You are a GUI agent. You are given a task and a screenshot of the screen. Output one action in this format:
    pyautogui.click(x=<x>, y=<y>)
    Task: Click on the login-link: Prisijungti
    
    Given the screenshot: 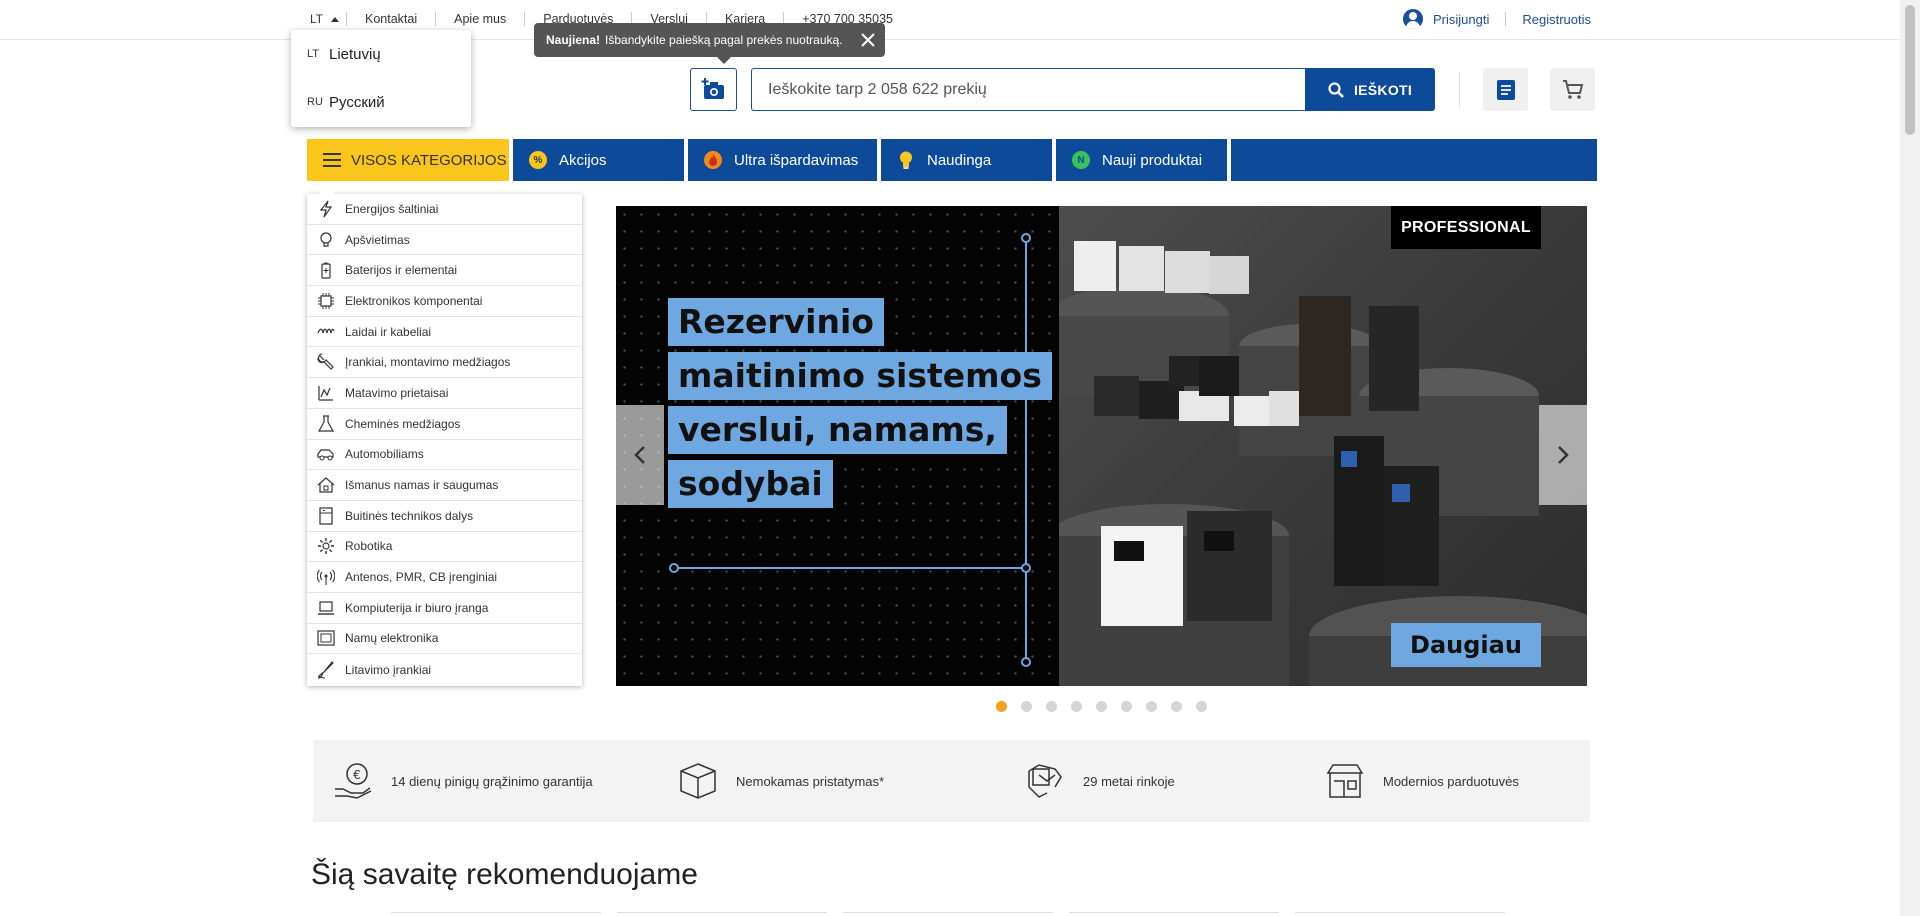 What is the action you would take?
    pyautogui.click(x=1461, y=19)
    